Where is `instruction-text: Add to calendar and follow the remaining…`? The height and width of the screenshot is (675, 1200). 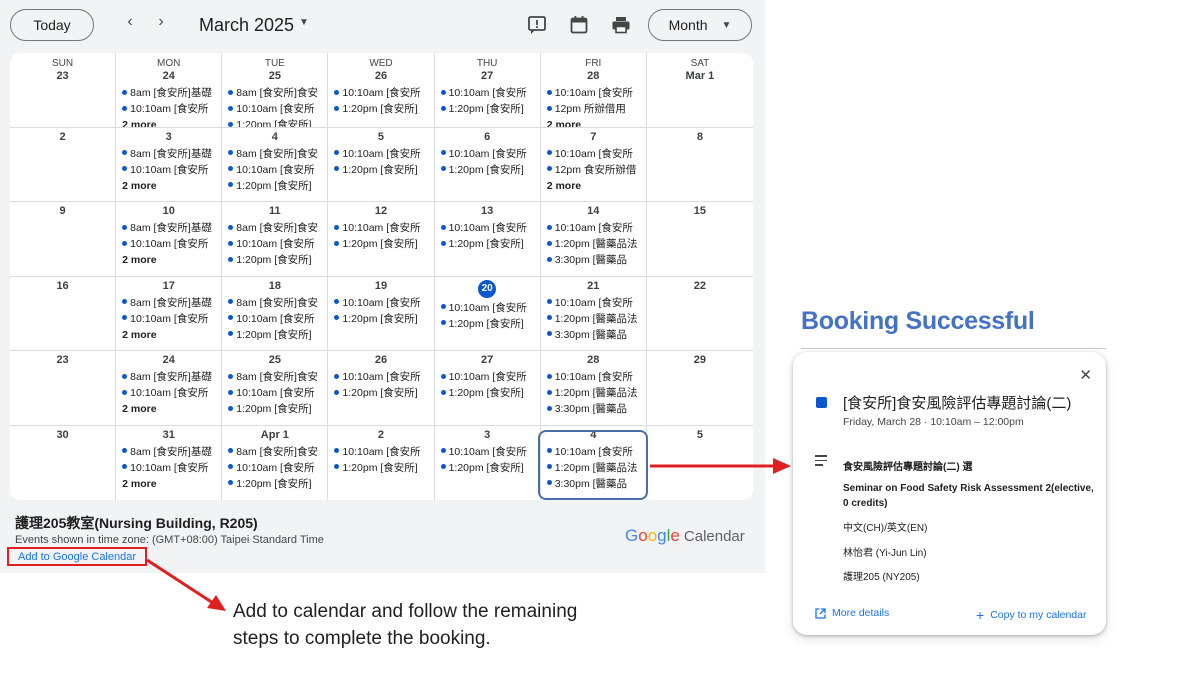 instruction-text: Add to calendar and follow the remaining… is located at coordinates (443, 625).